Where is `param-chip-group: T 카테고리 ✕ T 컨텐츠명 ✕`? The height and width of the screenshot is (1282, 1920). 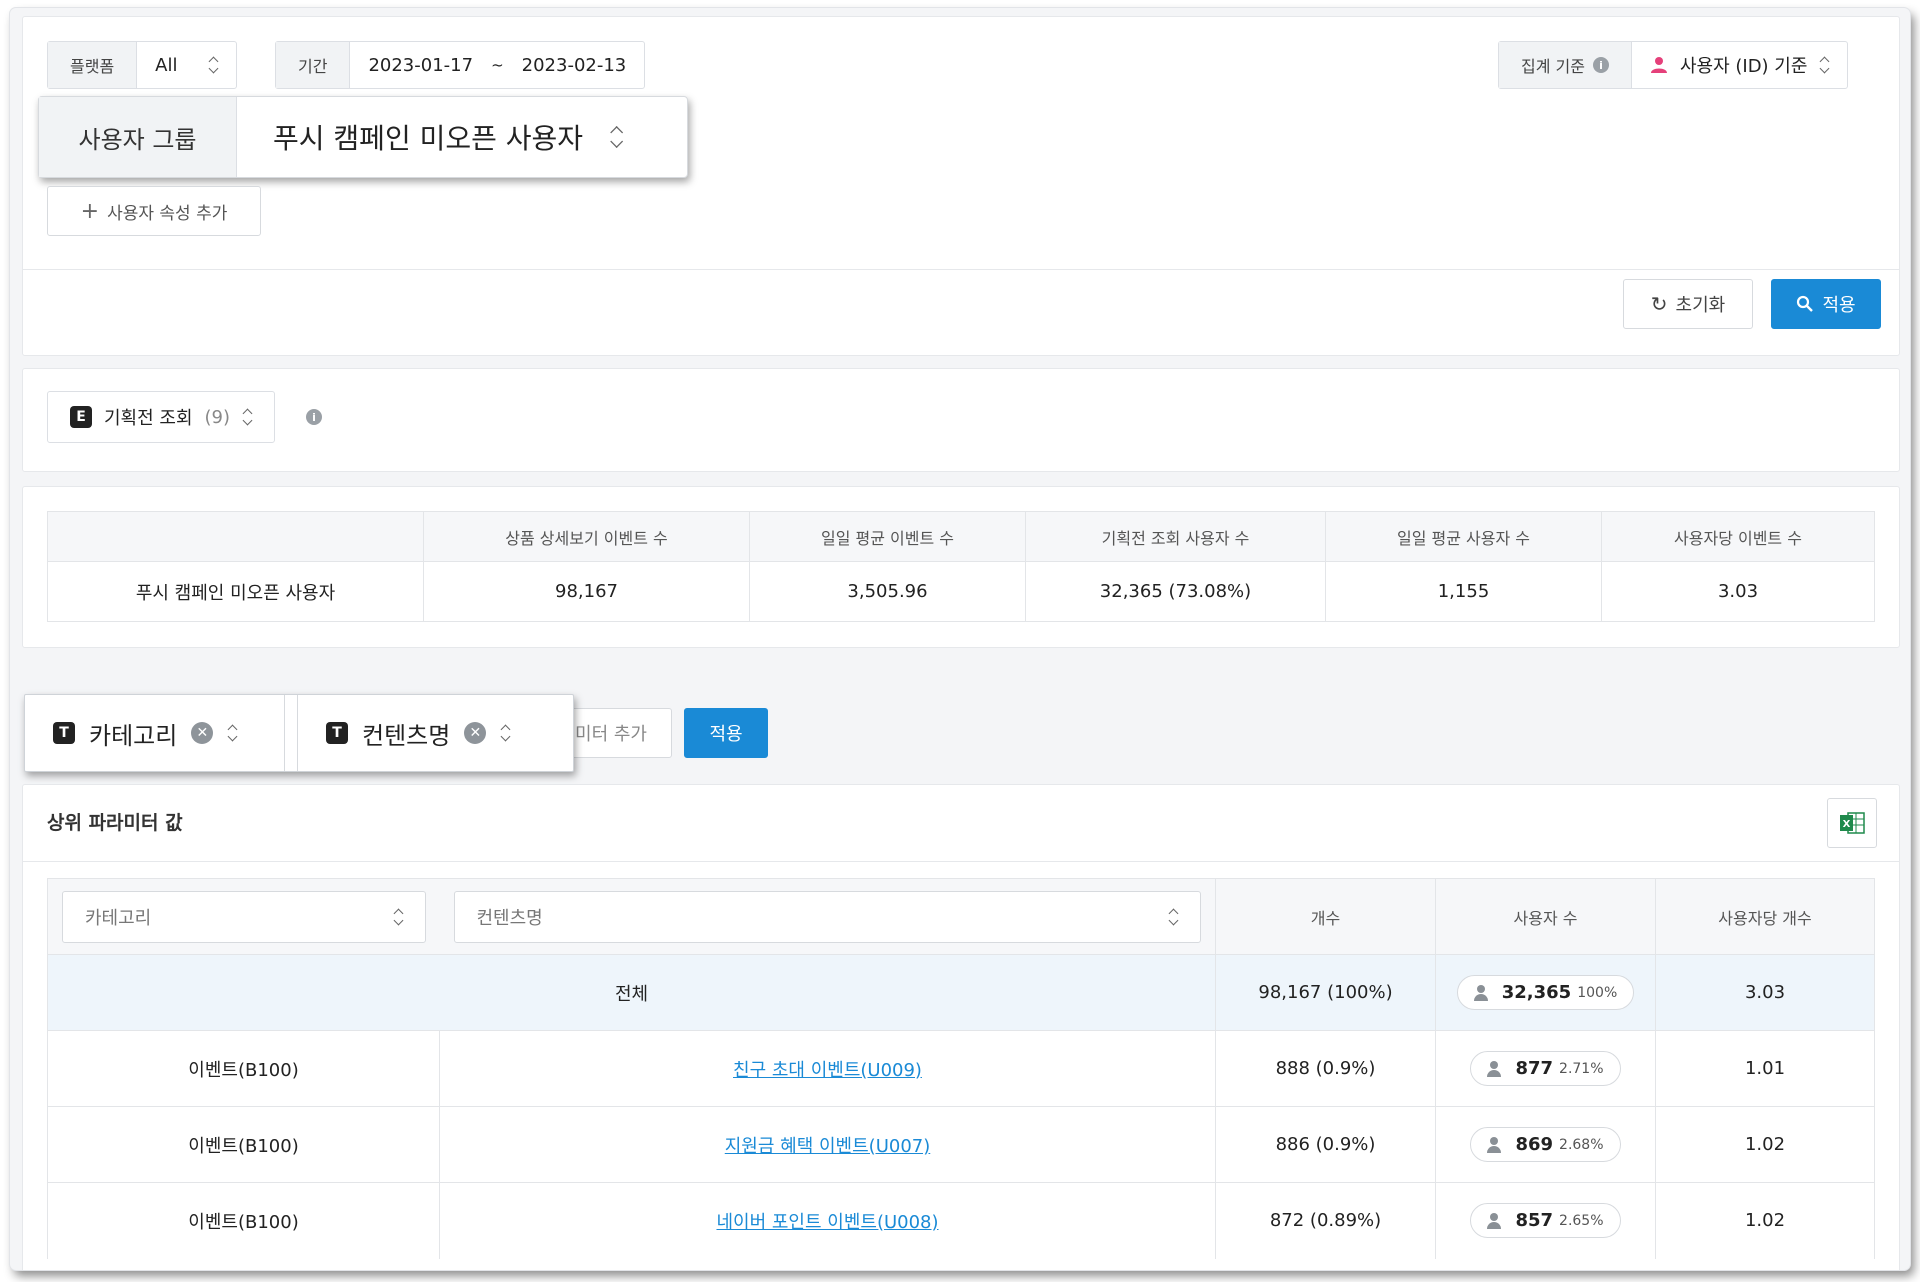
param-chip-group: T 카테고리 ✕ T 컨텐츠명 ✕ is located at coordinates (299, 733).